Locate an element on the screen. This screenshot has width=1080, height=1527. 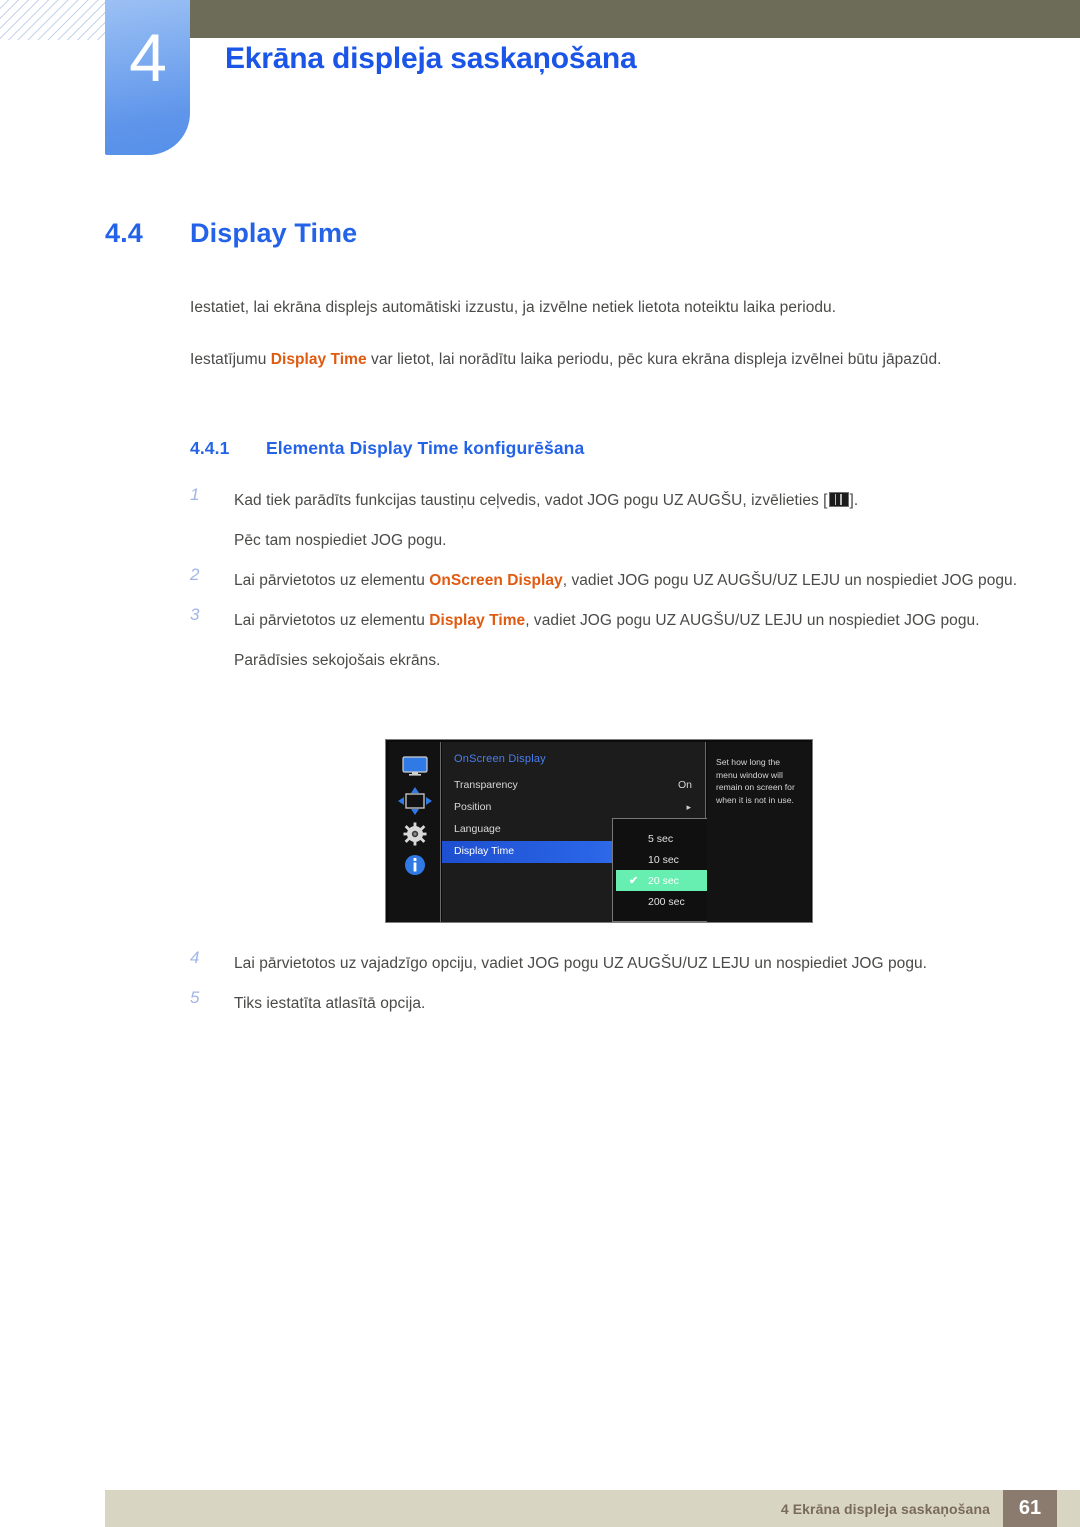
footer-page-number: 61 is located at coordinates (1030, 1508).